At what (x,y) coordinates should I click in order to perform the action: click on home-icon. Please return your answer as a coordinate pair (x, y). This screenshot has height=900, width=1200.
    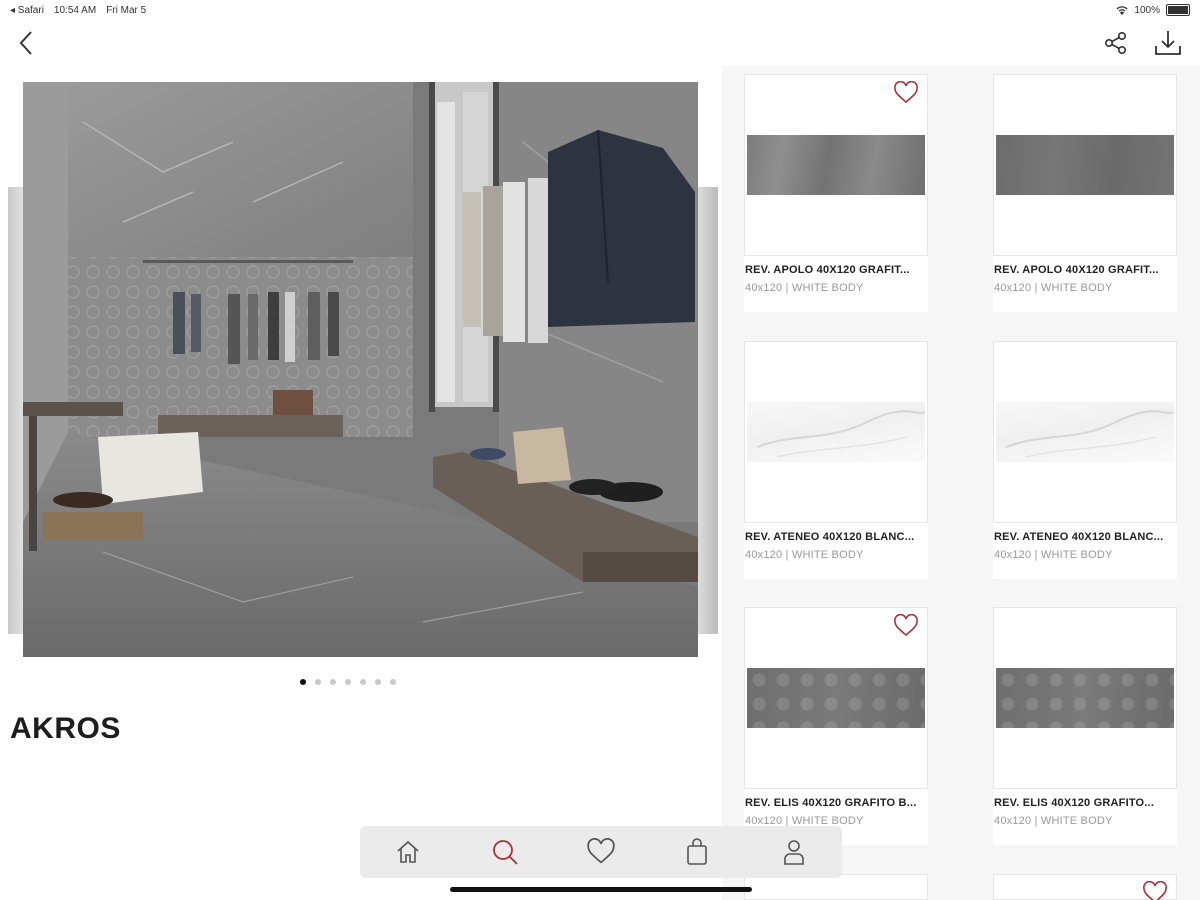
    Looking at the image, I should click on (408, 851).